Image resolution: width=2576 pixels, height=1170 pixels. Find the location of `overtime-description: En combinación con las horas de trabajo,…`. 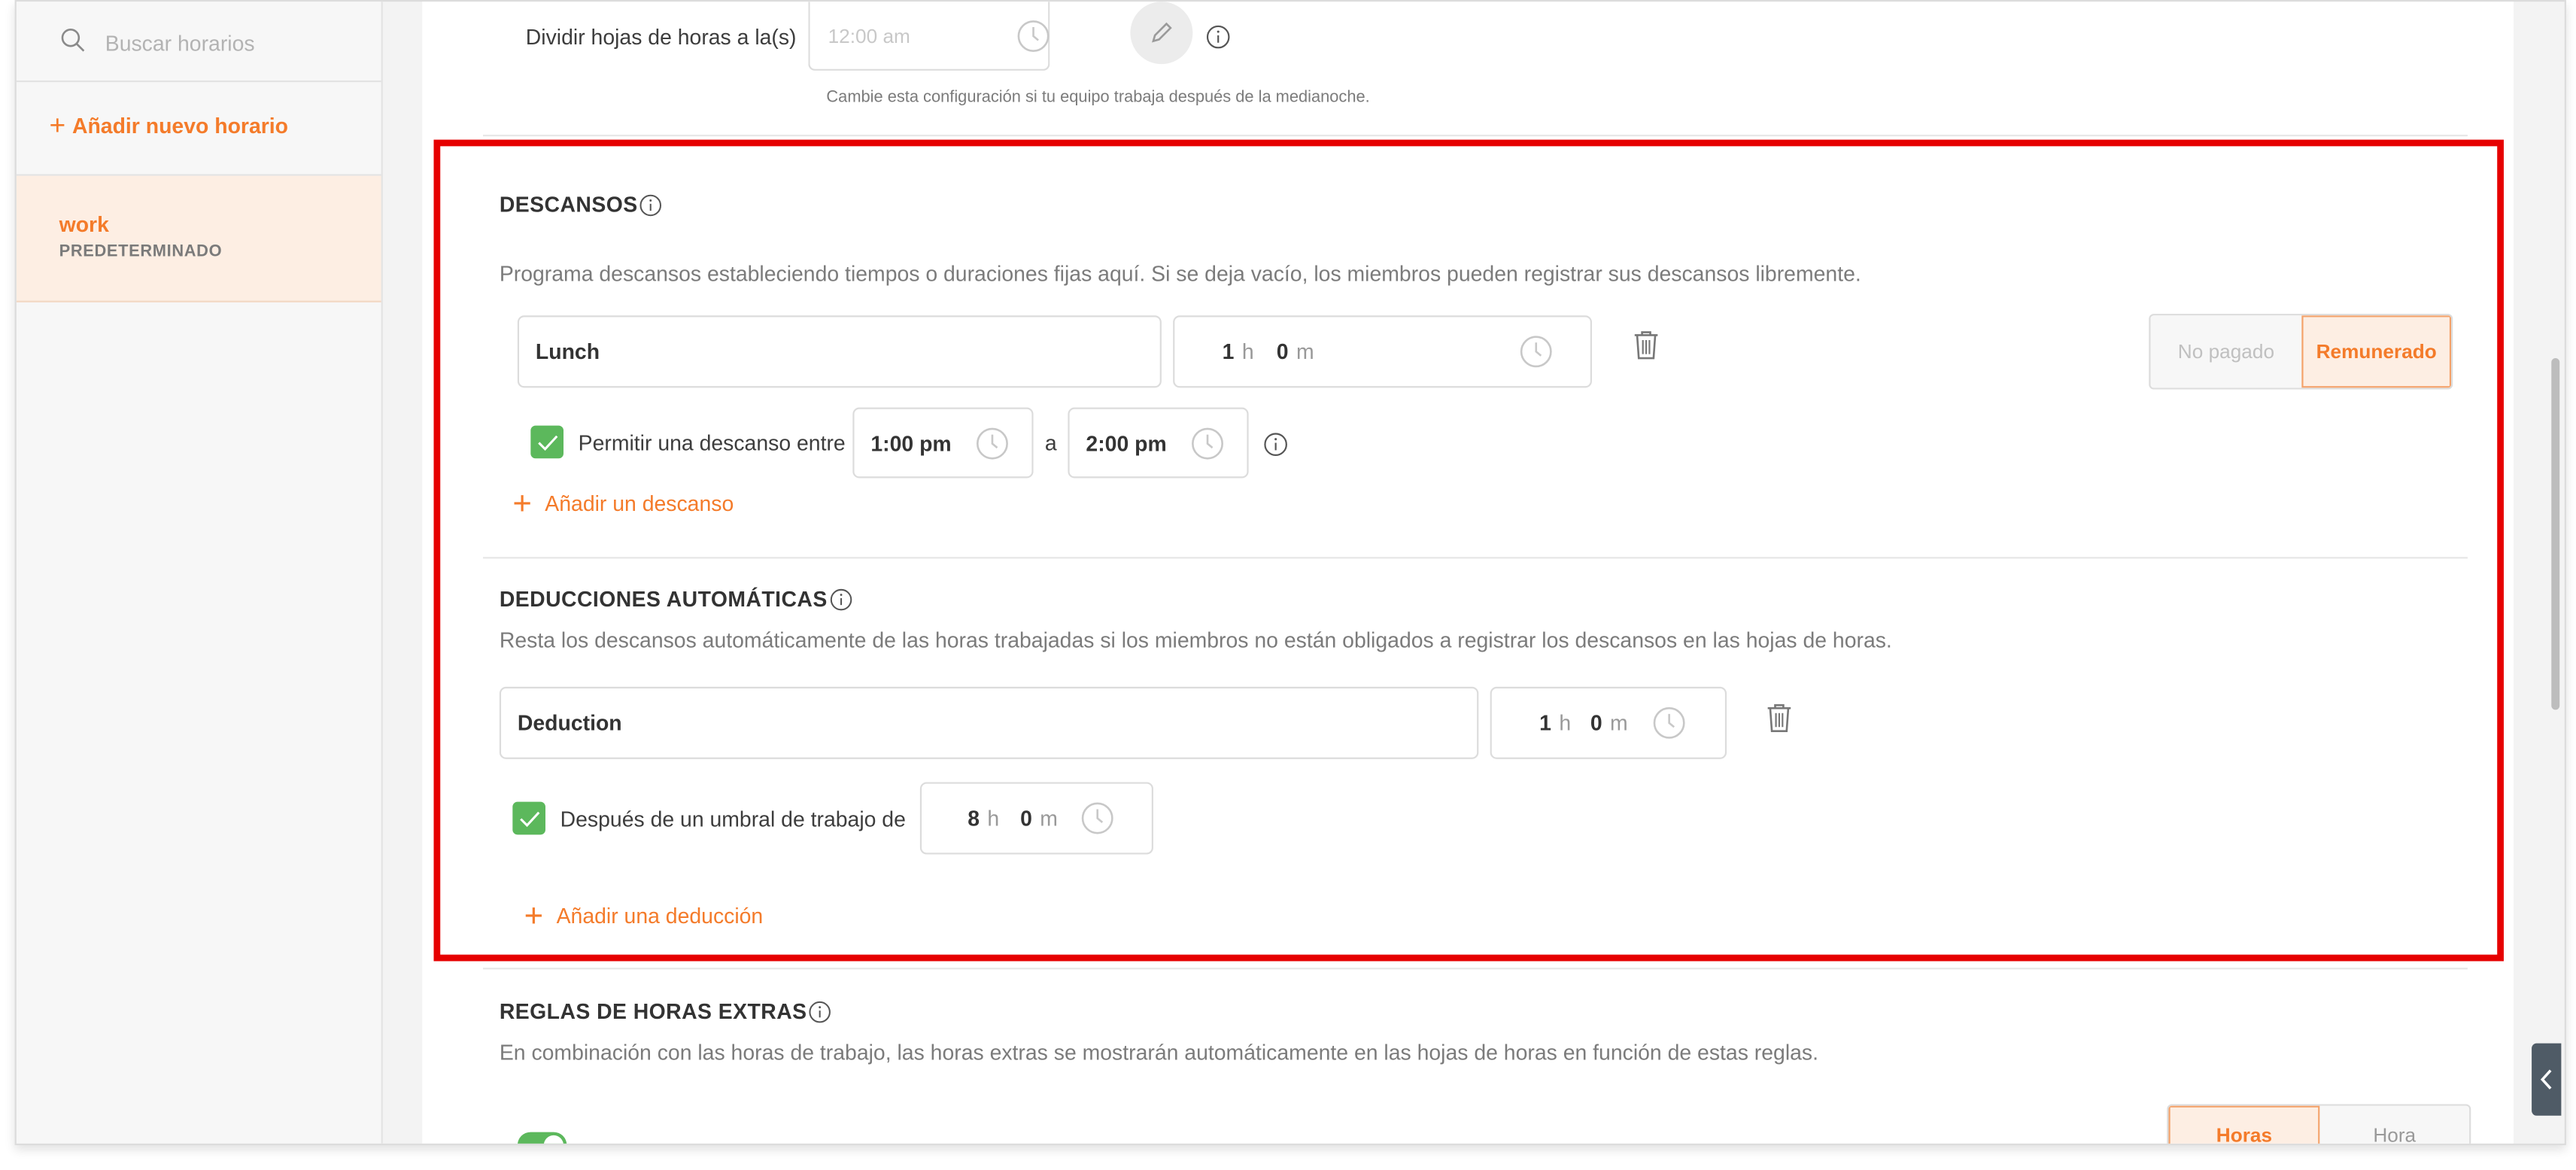

overtime-description: En combinación con las horas de trabajo,… is located at coordinates (1159, 1052).